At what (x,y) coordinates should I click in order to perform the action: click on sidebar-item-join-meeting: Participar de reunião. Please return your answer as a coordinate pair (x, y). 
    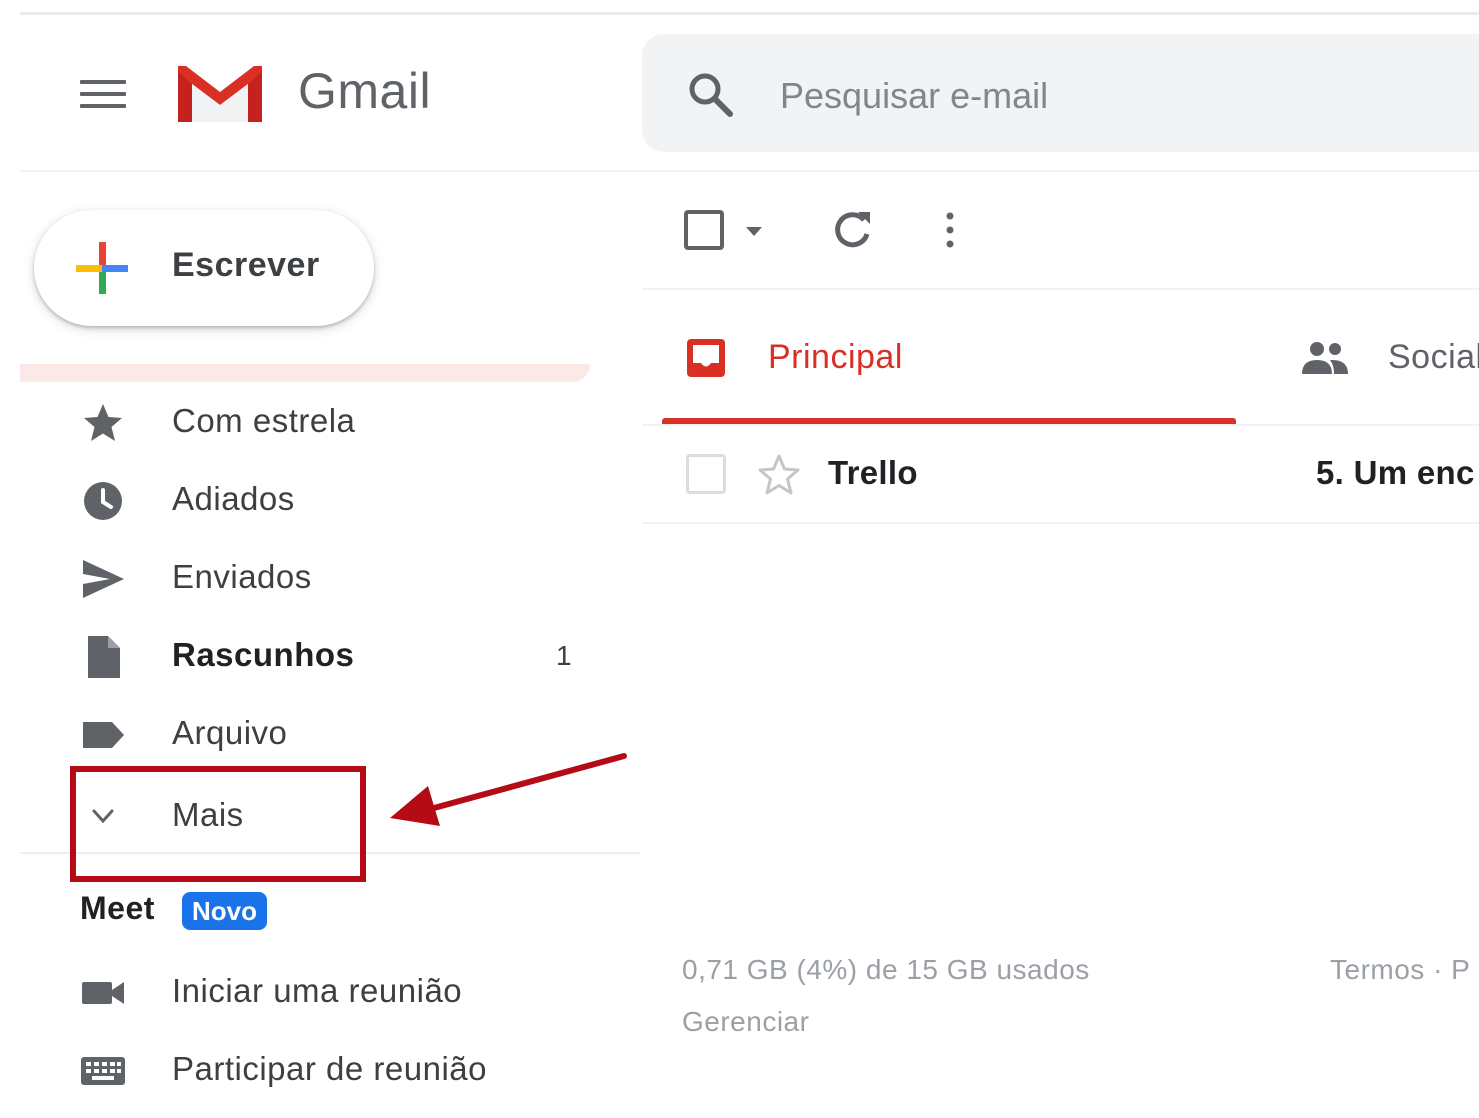
    Looking at the image, I should click on (320, 1068).